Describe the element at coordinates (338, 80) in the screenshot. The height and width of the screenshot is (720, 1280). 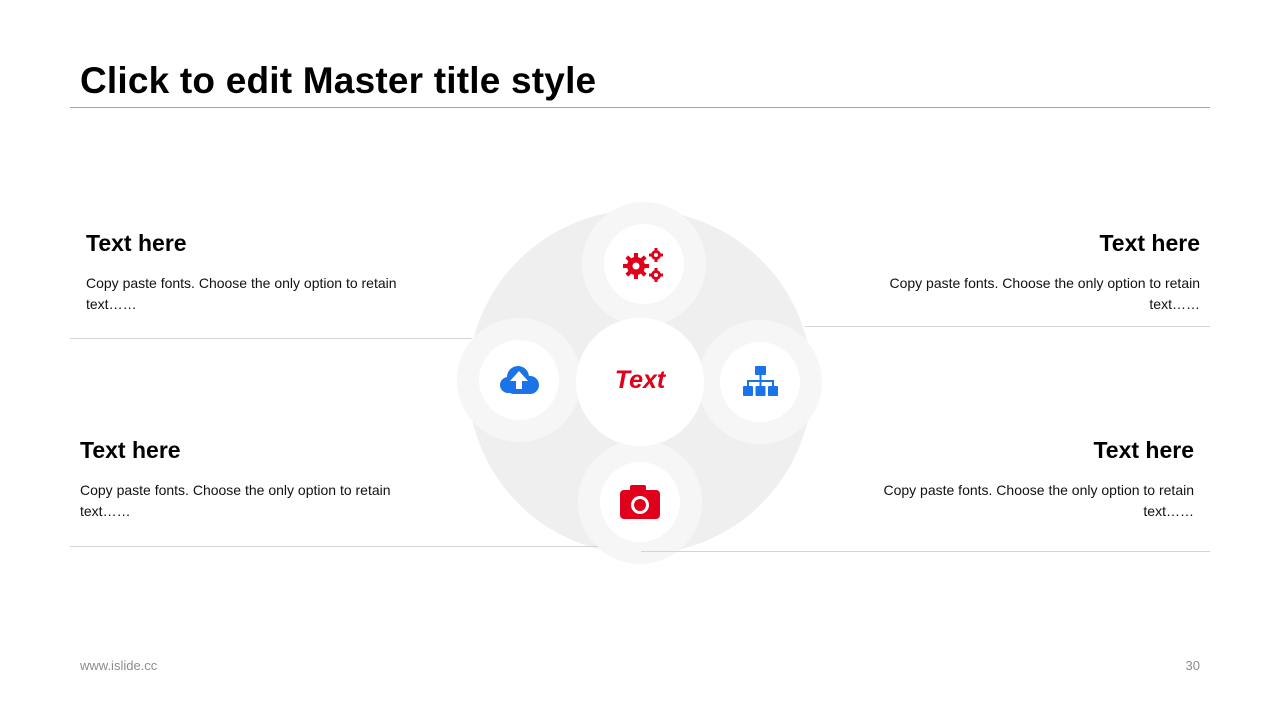
I see `slide-title: Click to edit Master title style` at that location.